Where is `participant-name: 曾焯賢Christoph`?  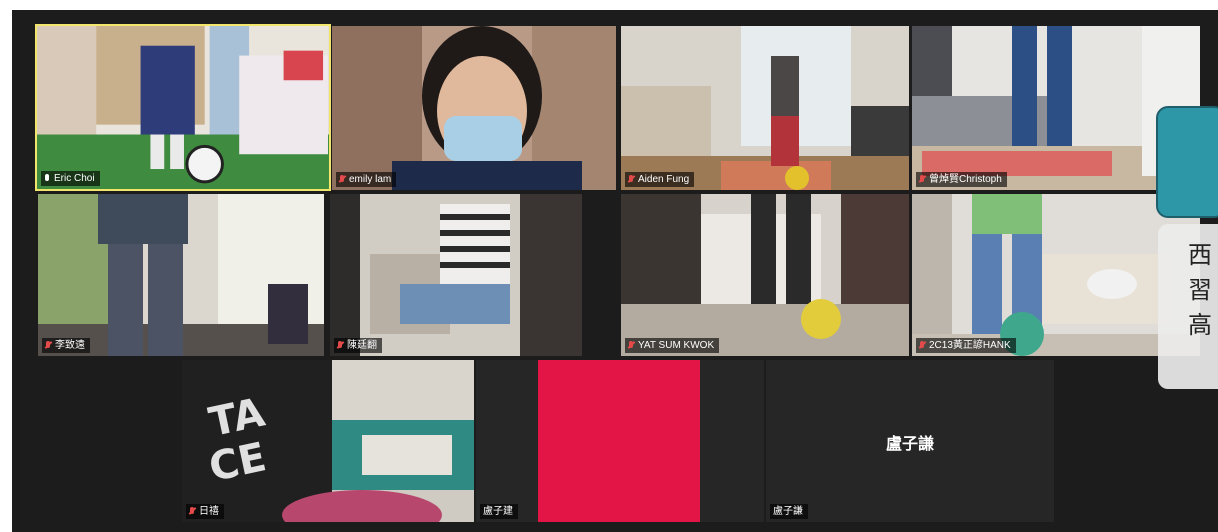 participant-name: 曾焯賢Christoph is located at coordinates (965, 179).